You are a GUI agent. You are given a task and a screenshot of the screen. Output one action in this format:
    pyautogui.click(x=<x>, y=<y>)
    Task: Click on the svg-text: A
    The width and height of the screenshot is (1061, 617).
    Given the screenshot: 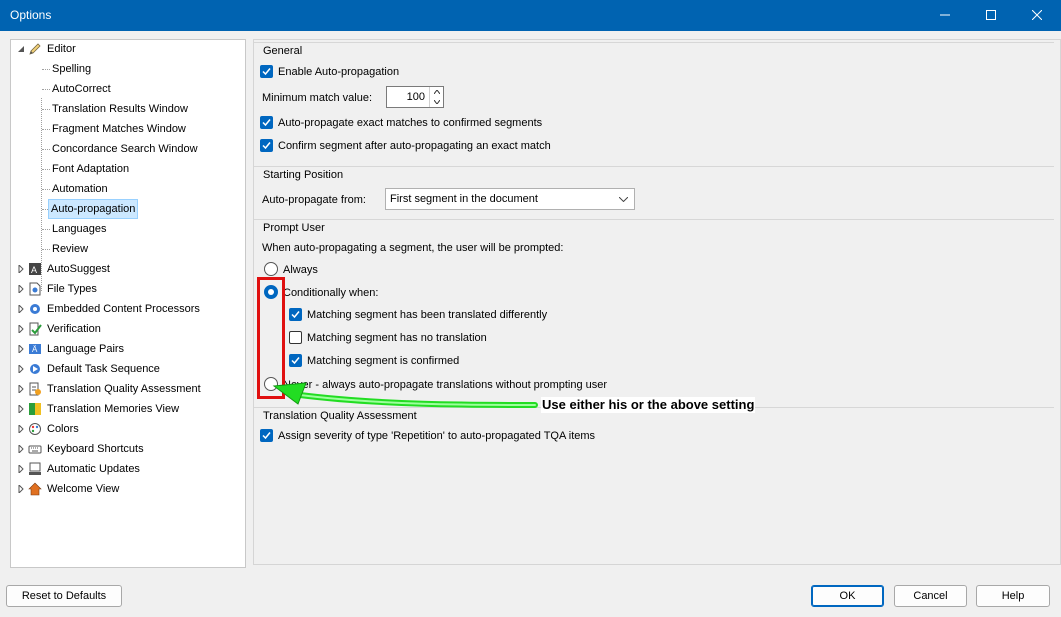 What is the action you would take?
    pyautogui.click(x=34, y=270)
    